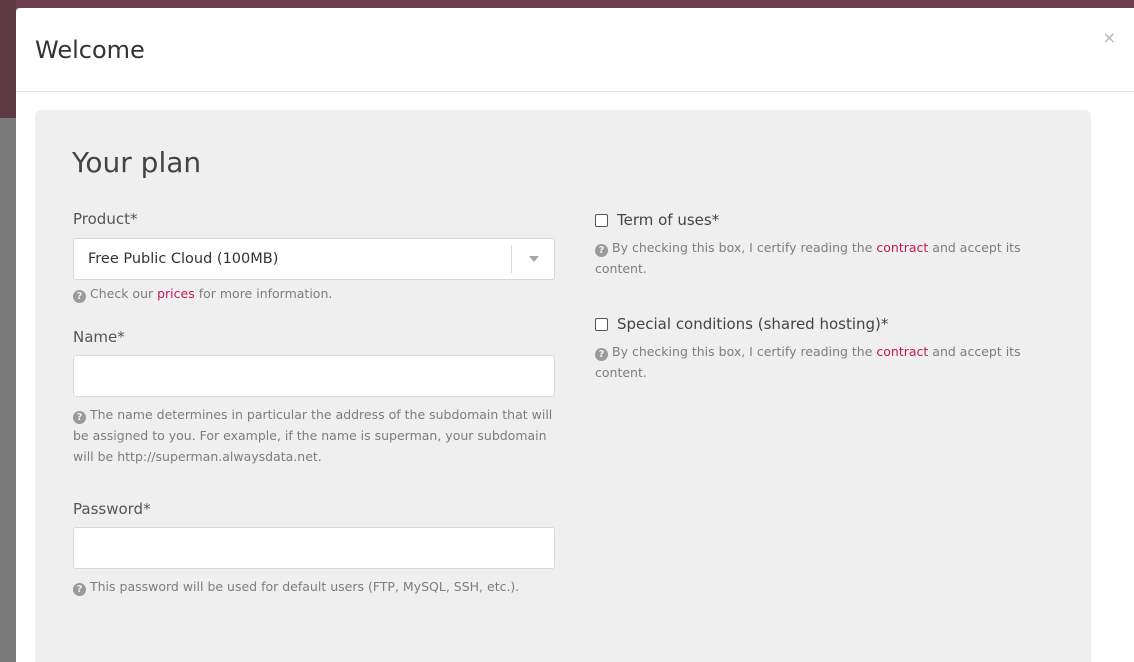  Describe the element at coordinates (601, 324) in the screenshot. I see `special-checkbox` at that location.